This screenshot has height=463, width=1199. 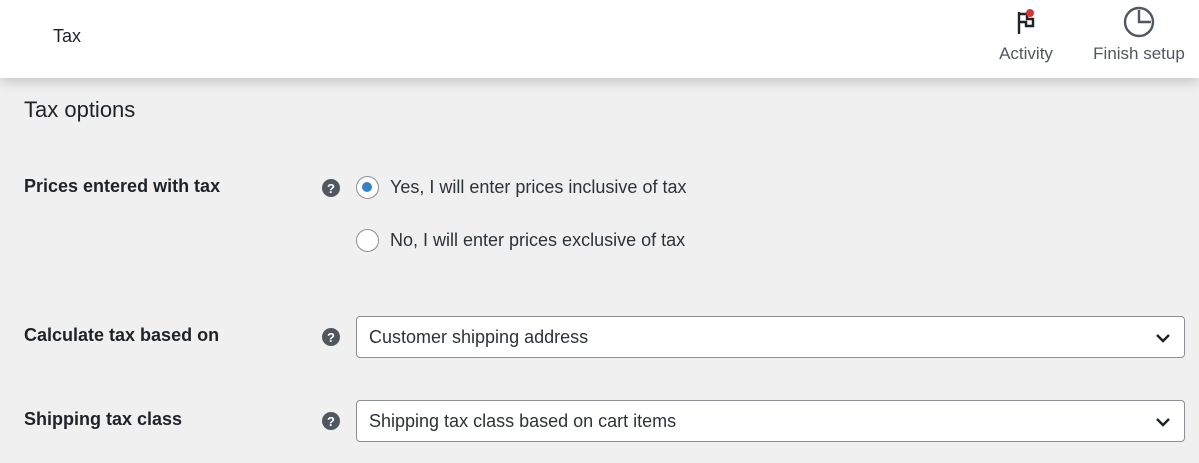 What do you see at coordinates (1139, 22) in the screenshot?
I see `progress-pie-icon` at bounding box center [1139, 22].